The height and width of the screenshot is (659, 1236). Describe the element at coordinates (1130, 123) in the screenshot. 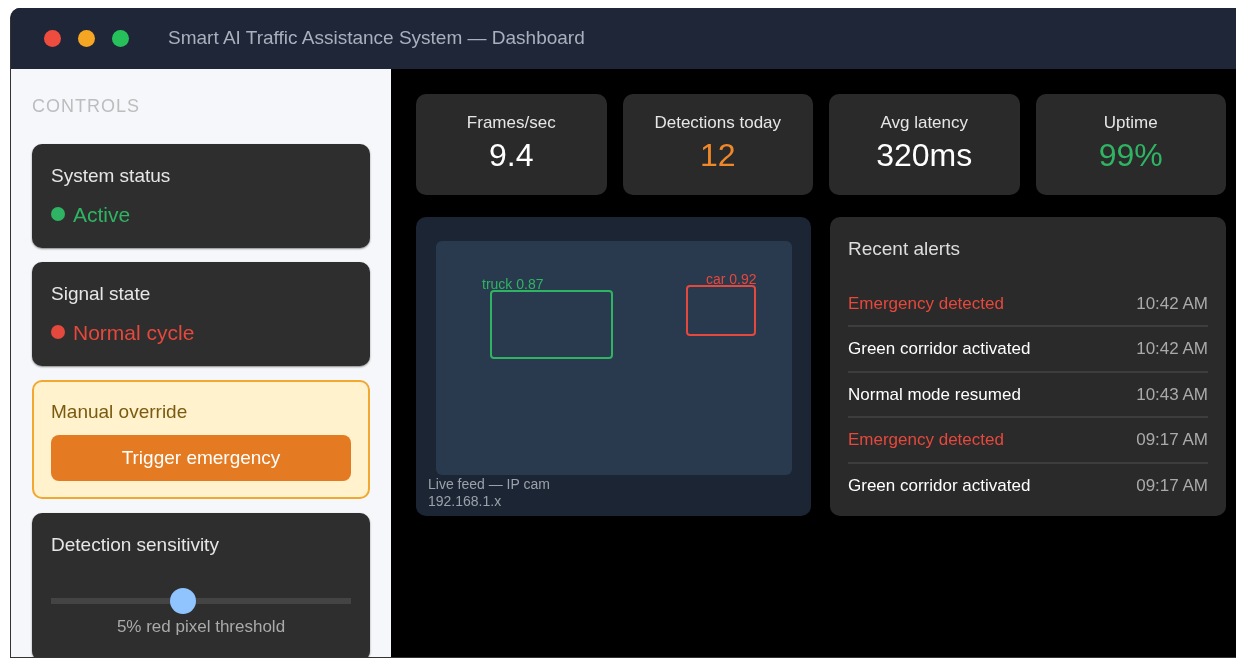

I see `stat-label: Uptime` at that location.